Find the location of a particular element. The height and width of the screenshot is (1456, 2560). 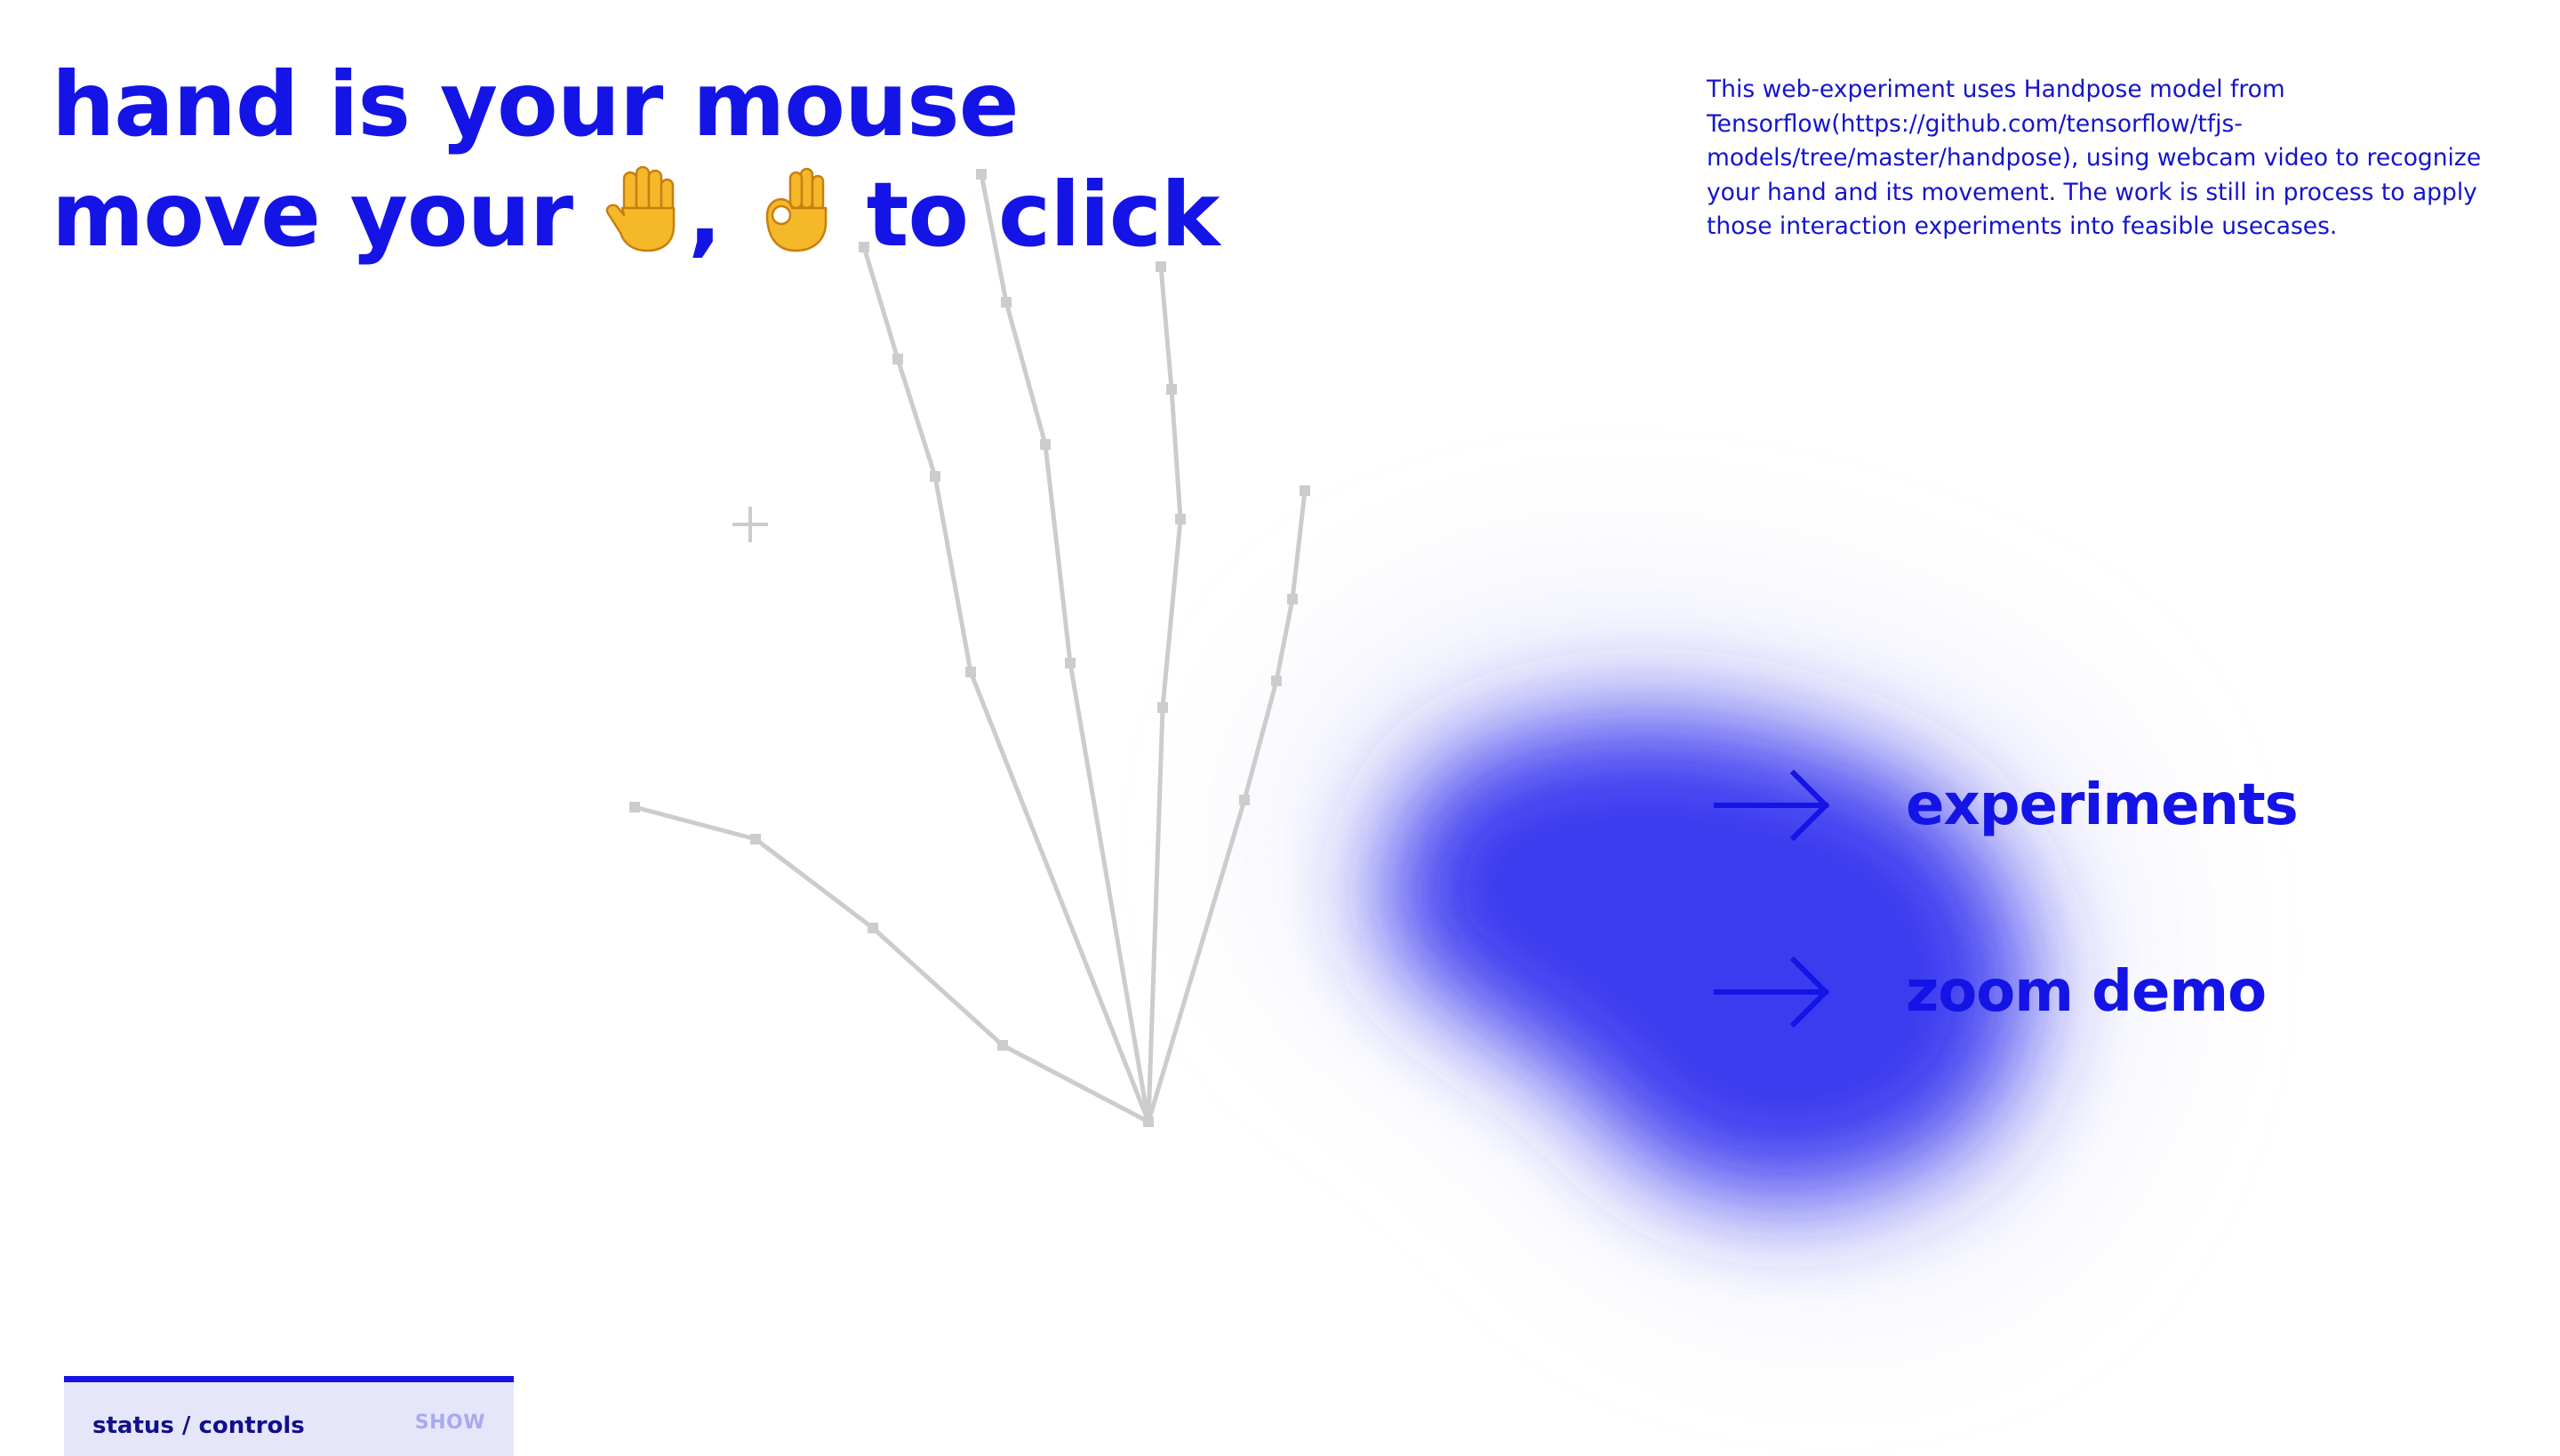

experiments-label: experiments is located at coordinates (2102, 805).